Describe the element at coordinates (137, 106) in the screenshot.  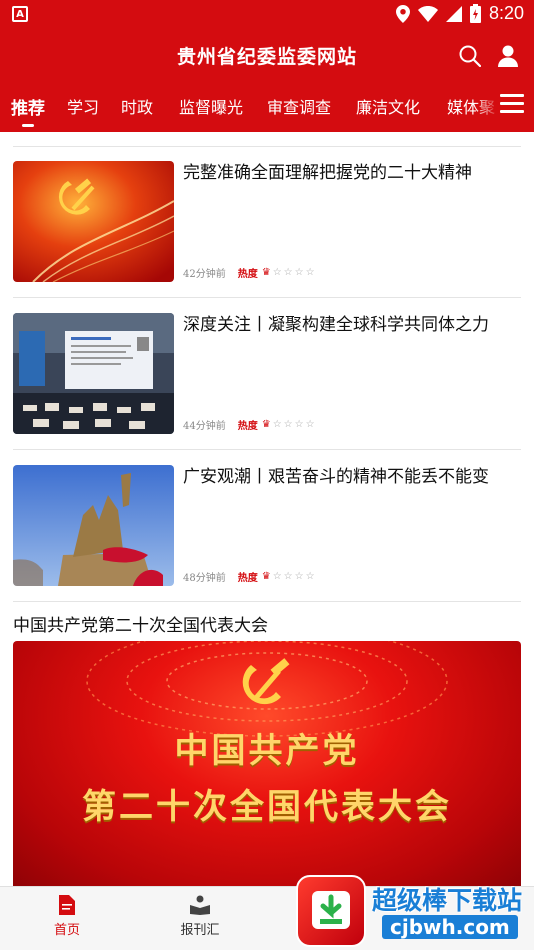
I see `tab-politics: 时政` at that location.